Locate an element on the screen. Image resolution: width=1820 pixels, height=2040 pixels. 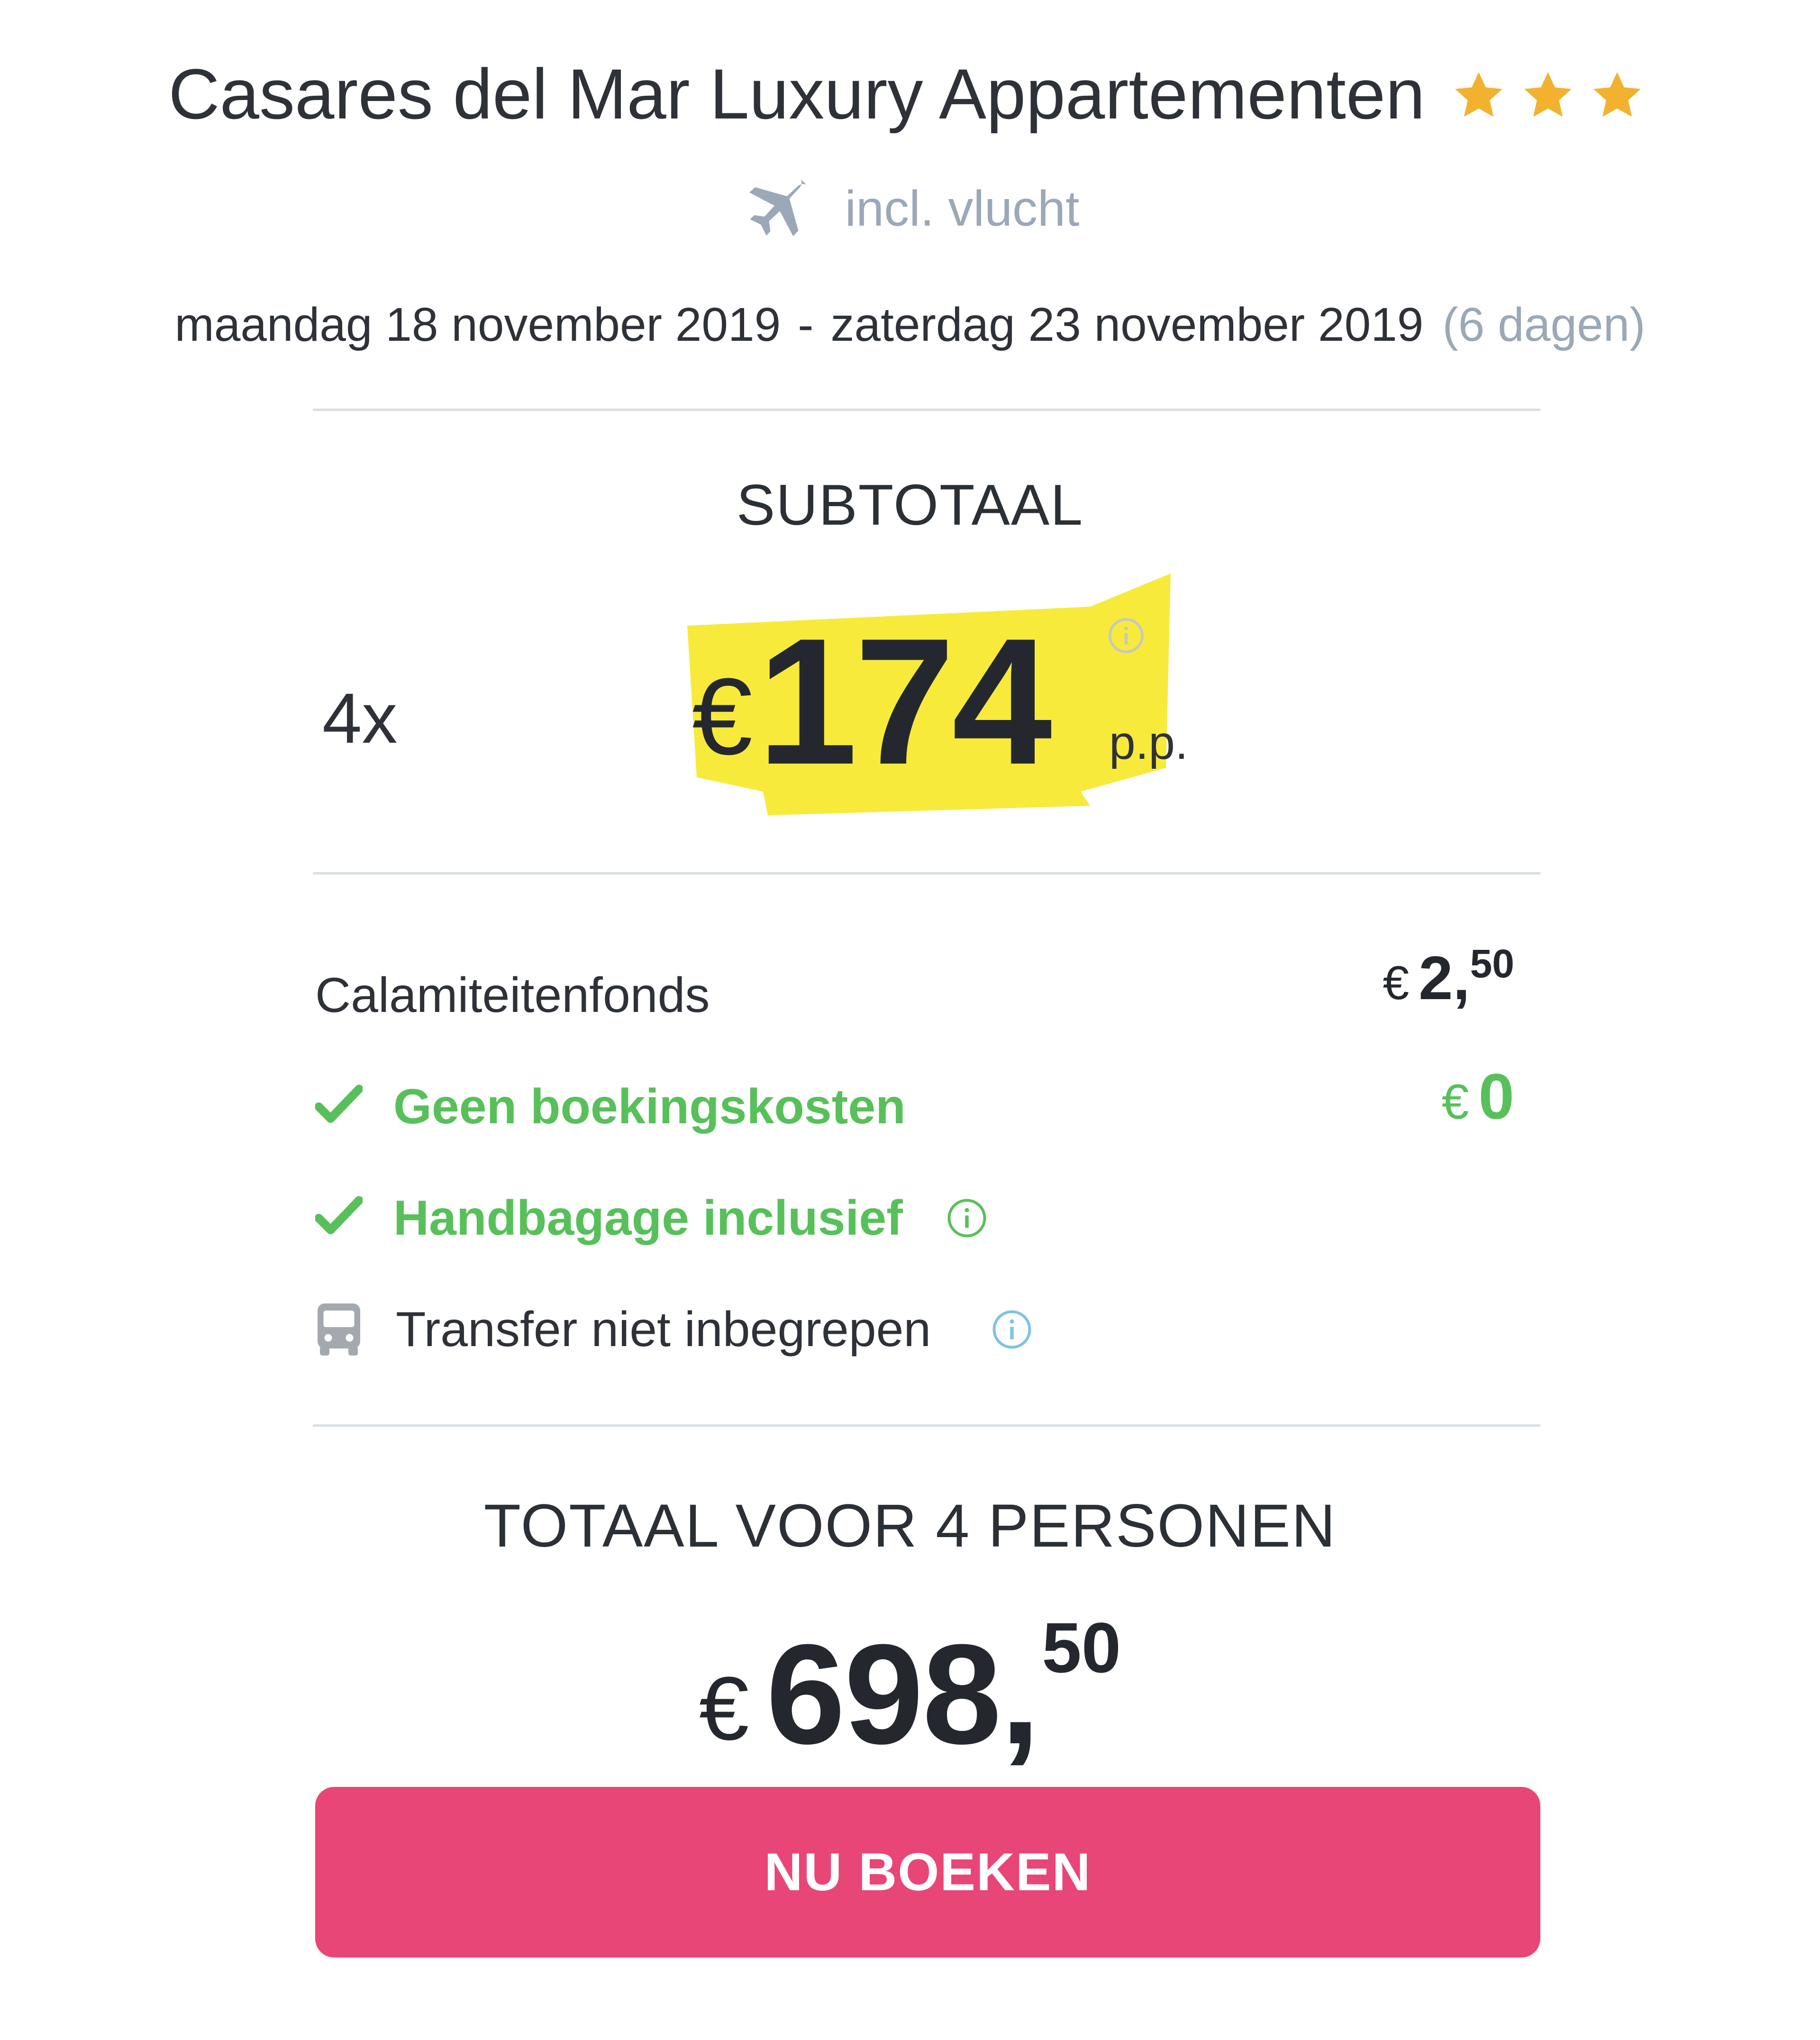
booking-costs-price: €0 is located at coordinates (1478, 1096).